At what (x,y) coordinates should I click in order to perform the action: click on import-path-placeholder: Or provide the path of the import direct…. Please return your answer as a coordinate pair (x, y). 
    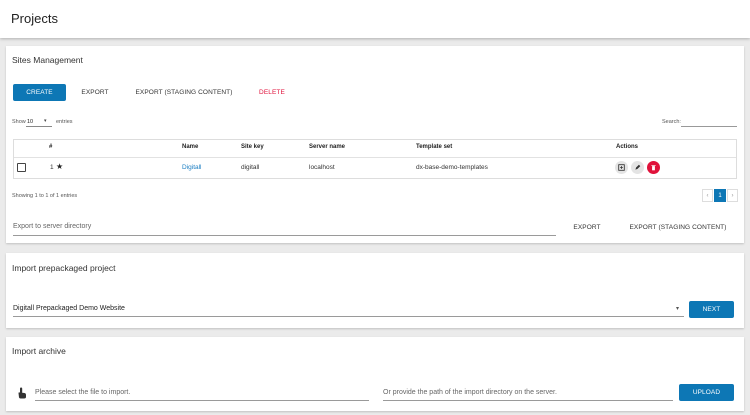
    Looking at the image, I should click on (470, 392).